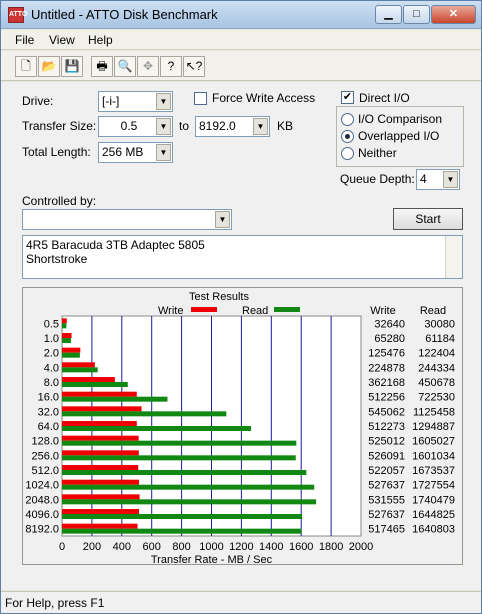 The image size is (482, 614). I want to click on read-value: 1644825, so click(433, 515).